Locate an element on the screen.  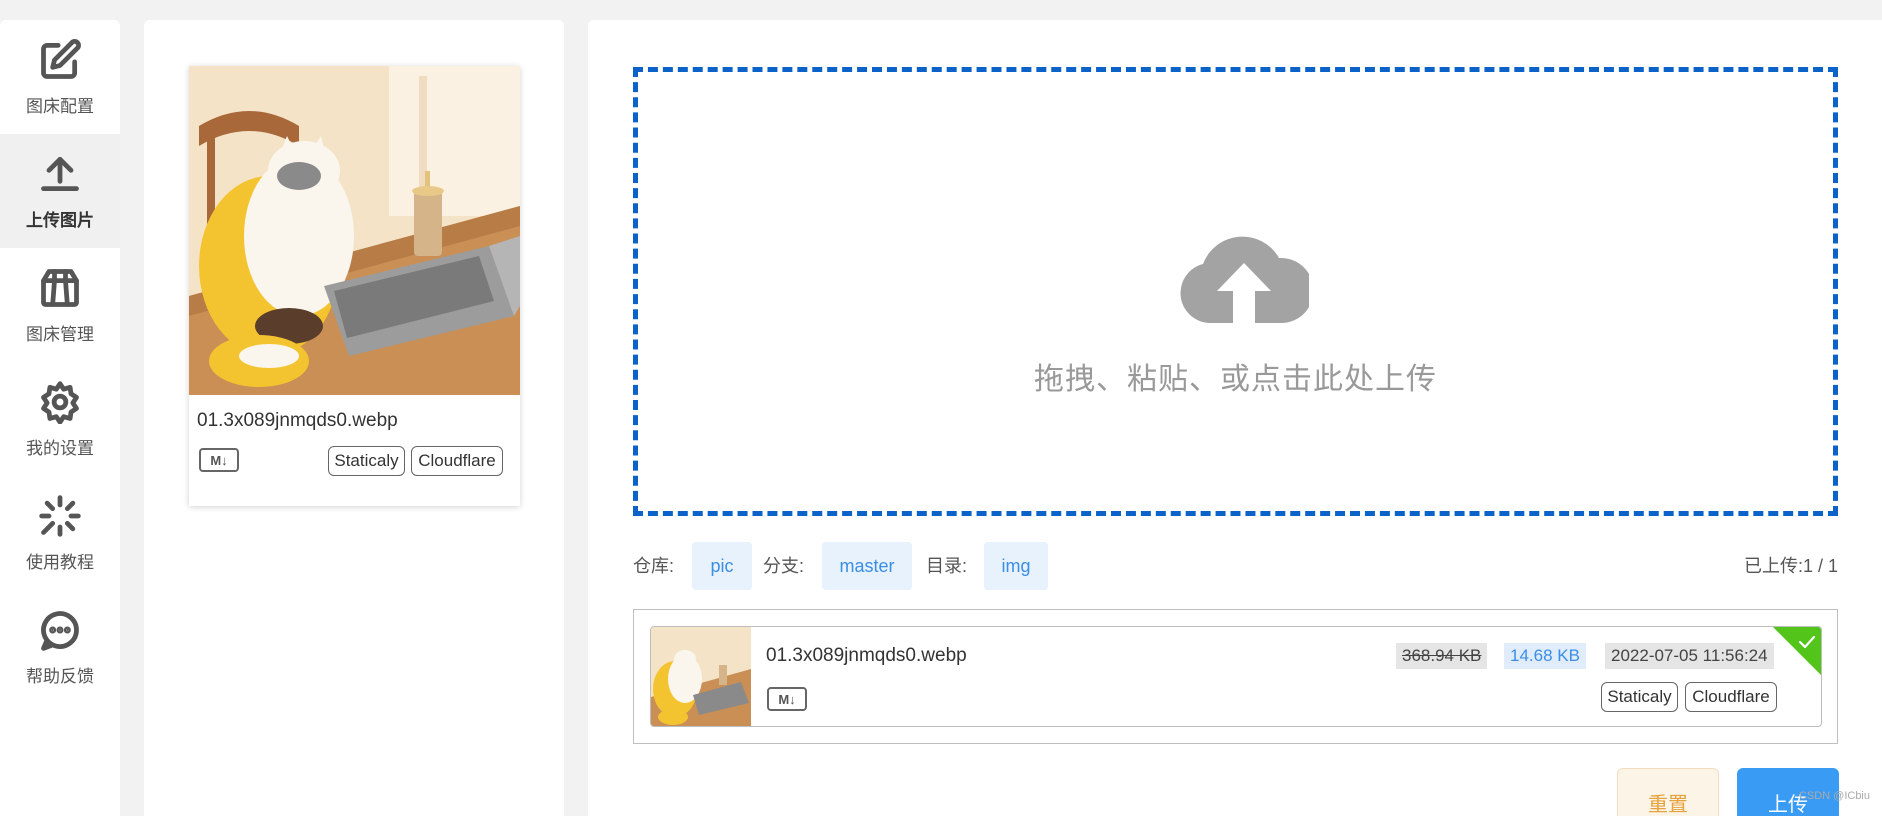
sidebar: 图床配置 上传图片 图床管理 我的设置 使用教程 帮助反馈 is located at coordinates (60, 418).